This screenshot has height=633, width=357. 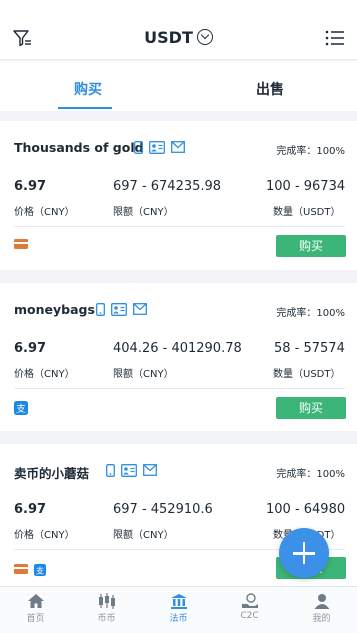 I want to click on nav-label: 首页, so click(x=35, y=619).